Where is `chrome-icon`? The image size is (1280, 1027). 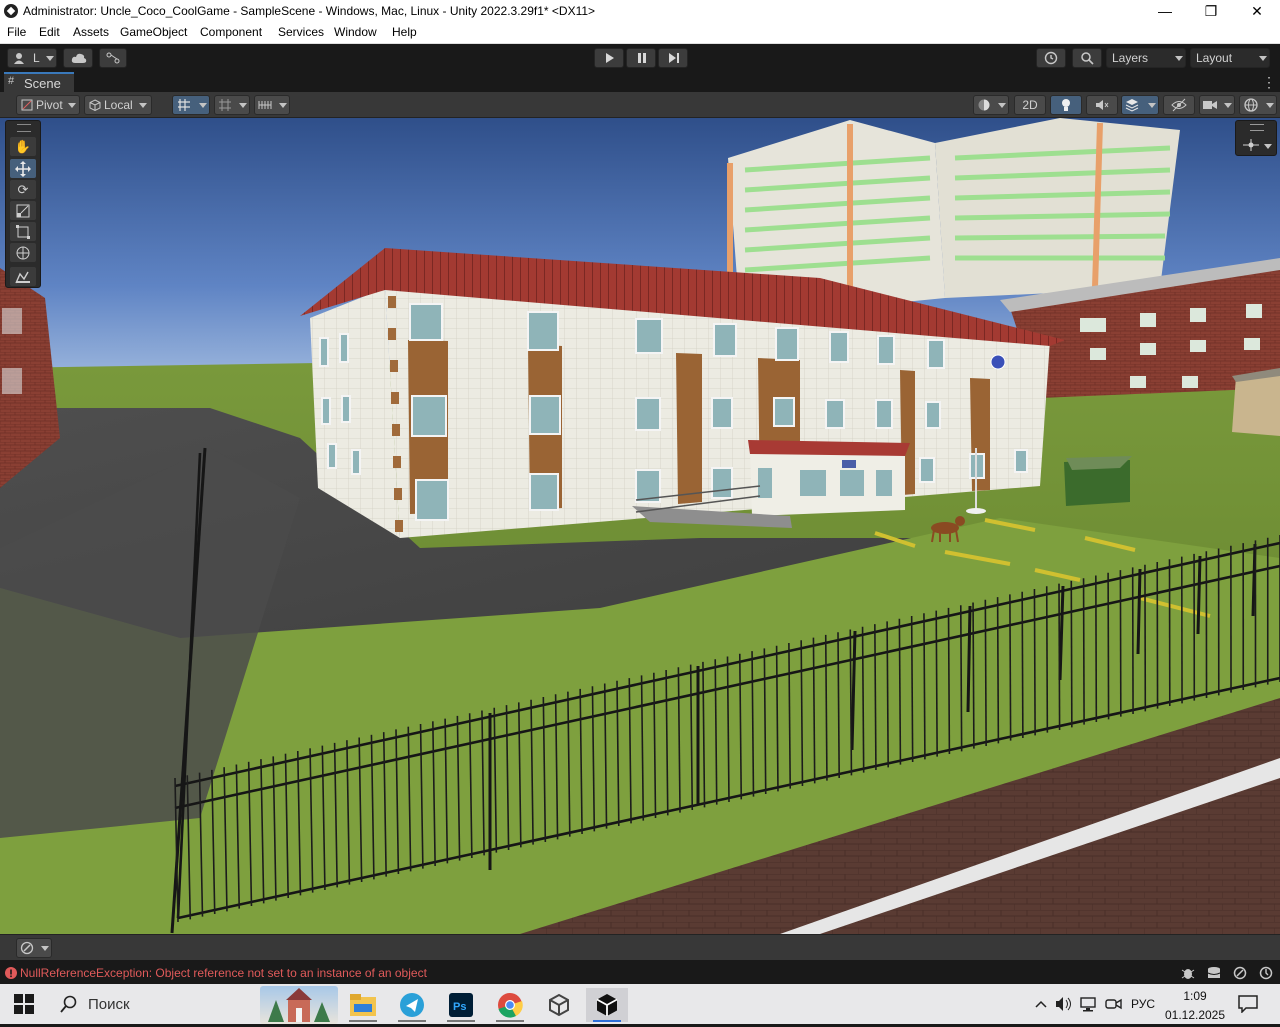 chrome-icon is located at coordinates (510, 1005).